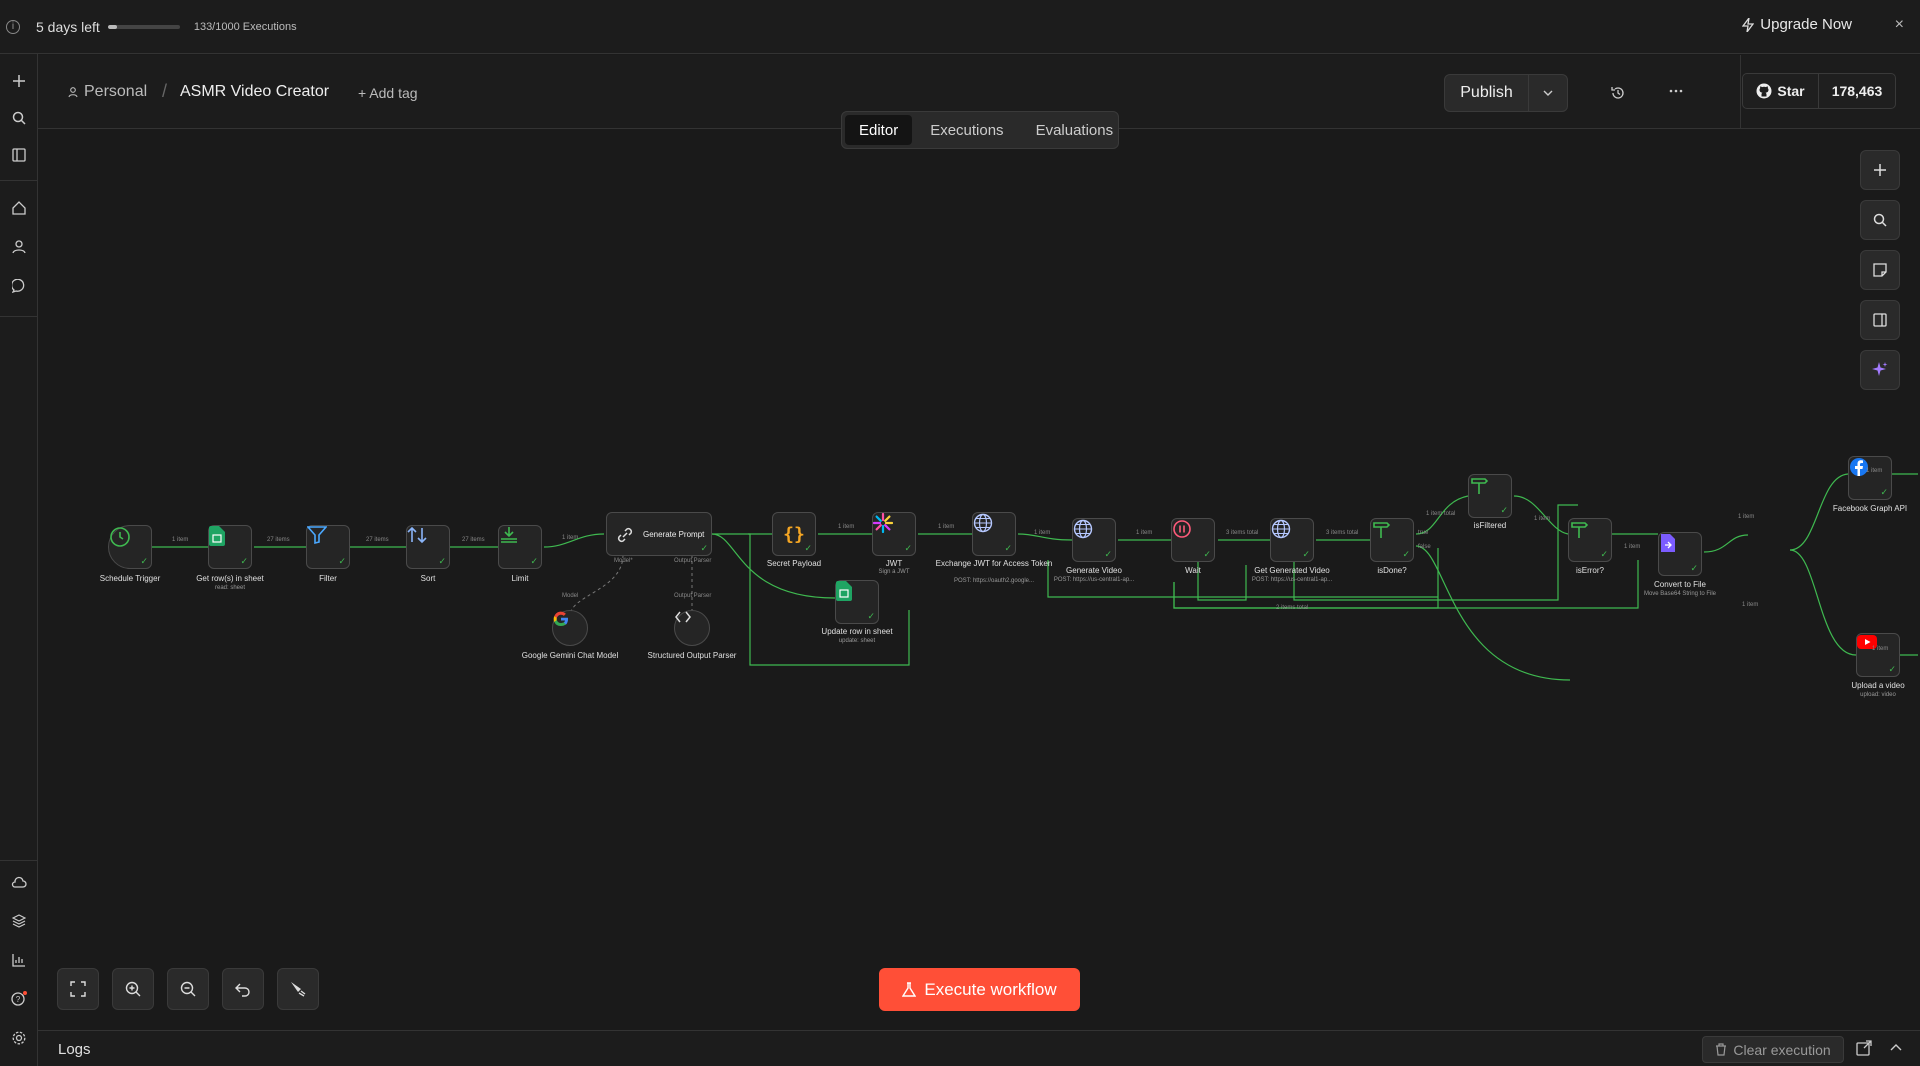 This screenshot has width=1920, height=1066. What do you see at coordinates (1896, 1046) in the screenshot?
I see `expand-logs-button` at bounding box center [1896, 1046].